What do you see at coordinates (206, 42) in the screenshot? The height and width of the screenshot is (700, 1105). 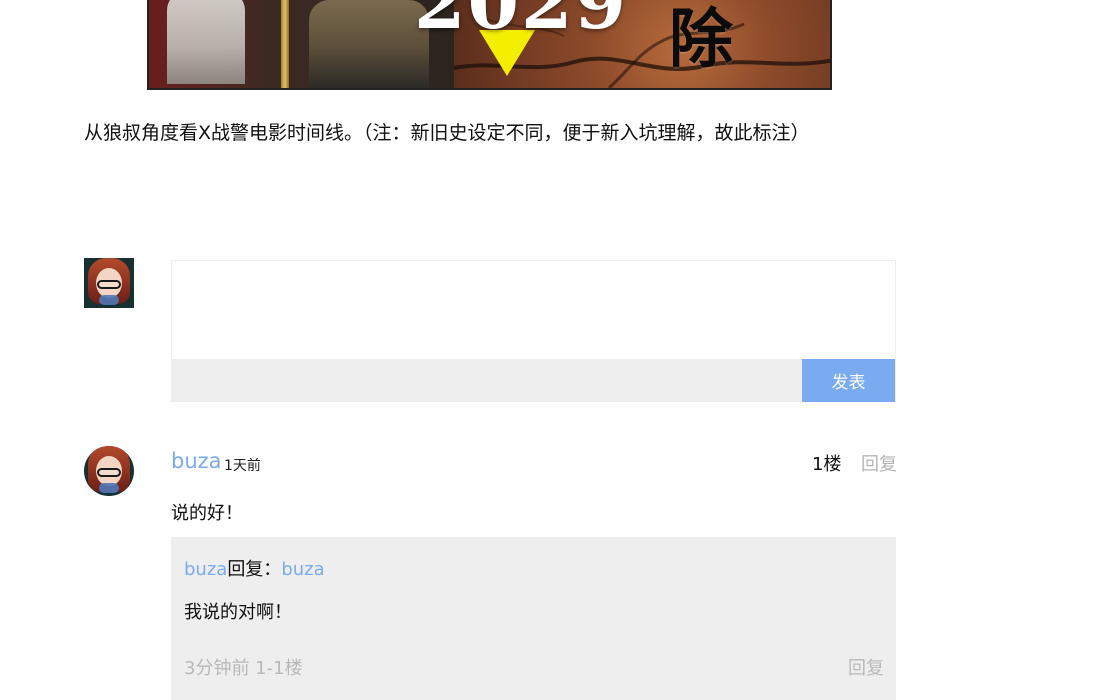 I see `banner-person-left` at bounding box center [206, 42].